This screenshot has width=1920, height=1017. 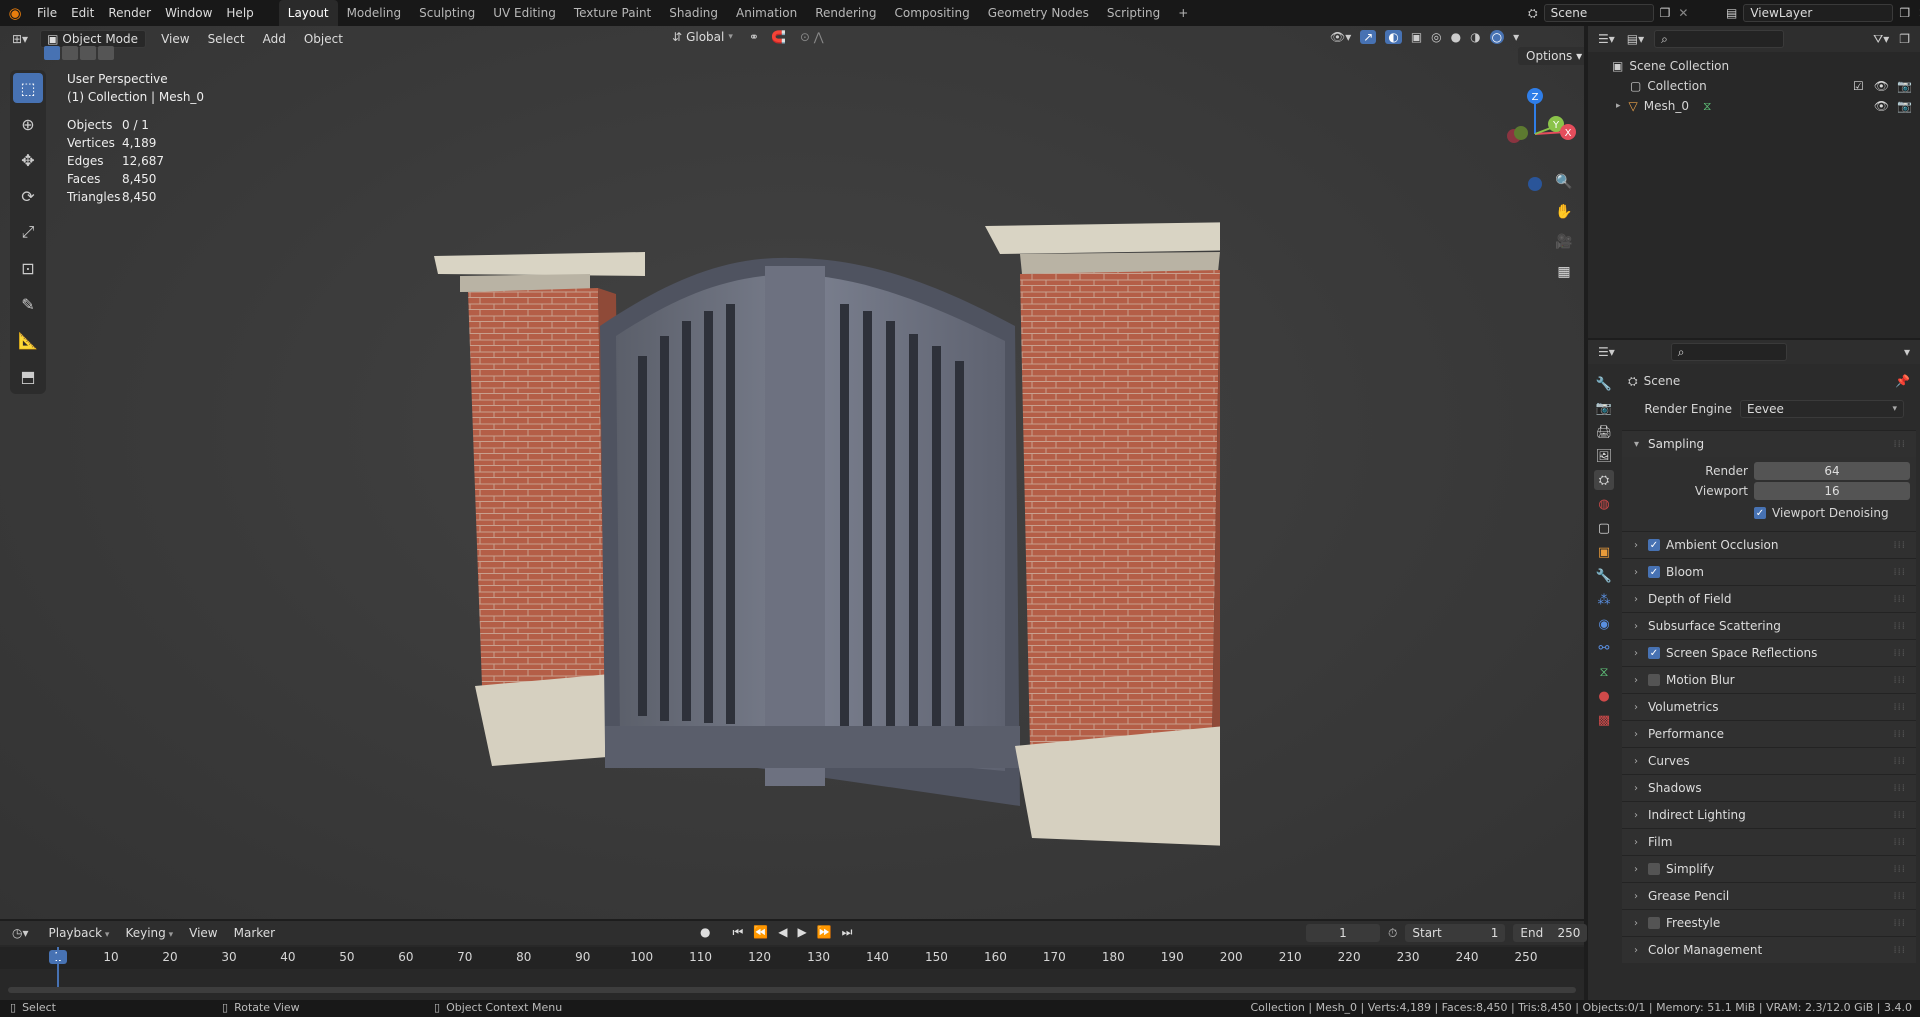 What do you see at coordinates (203, 933) in the screenshot?
I see `timeline-menu-view: View` at bounding box center [203, 933].